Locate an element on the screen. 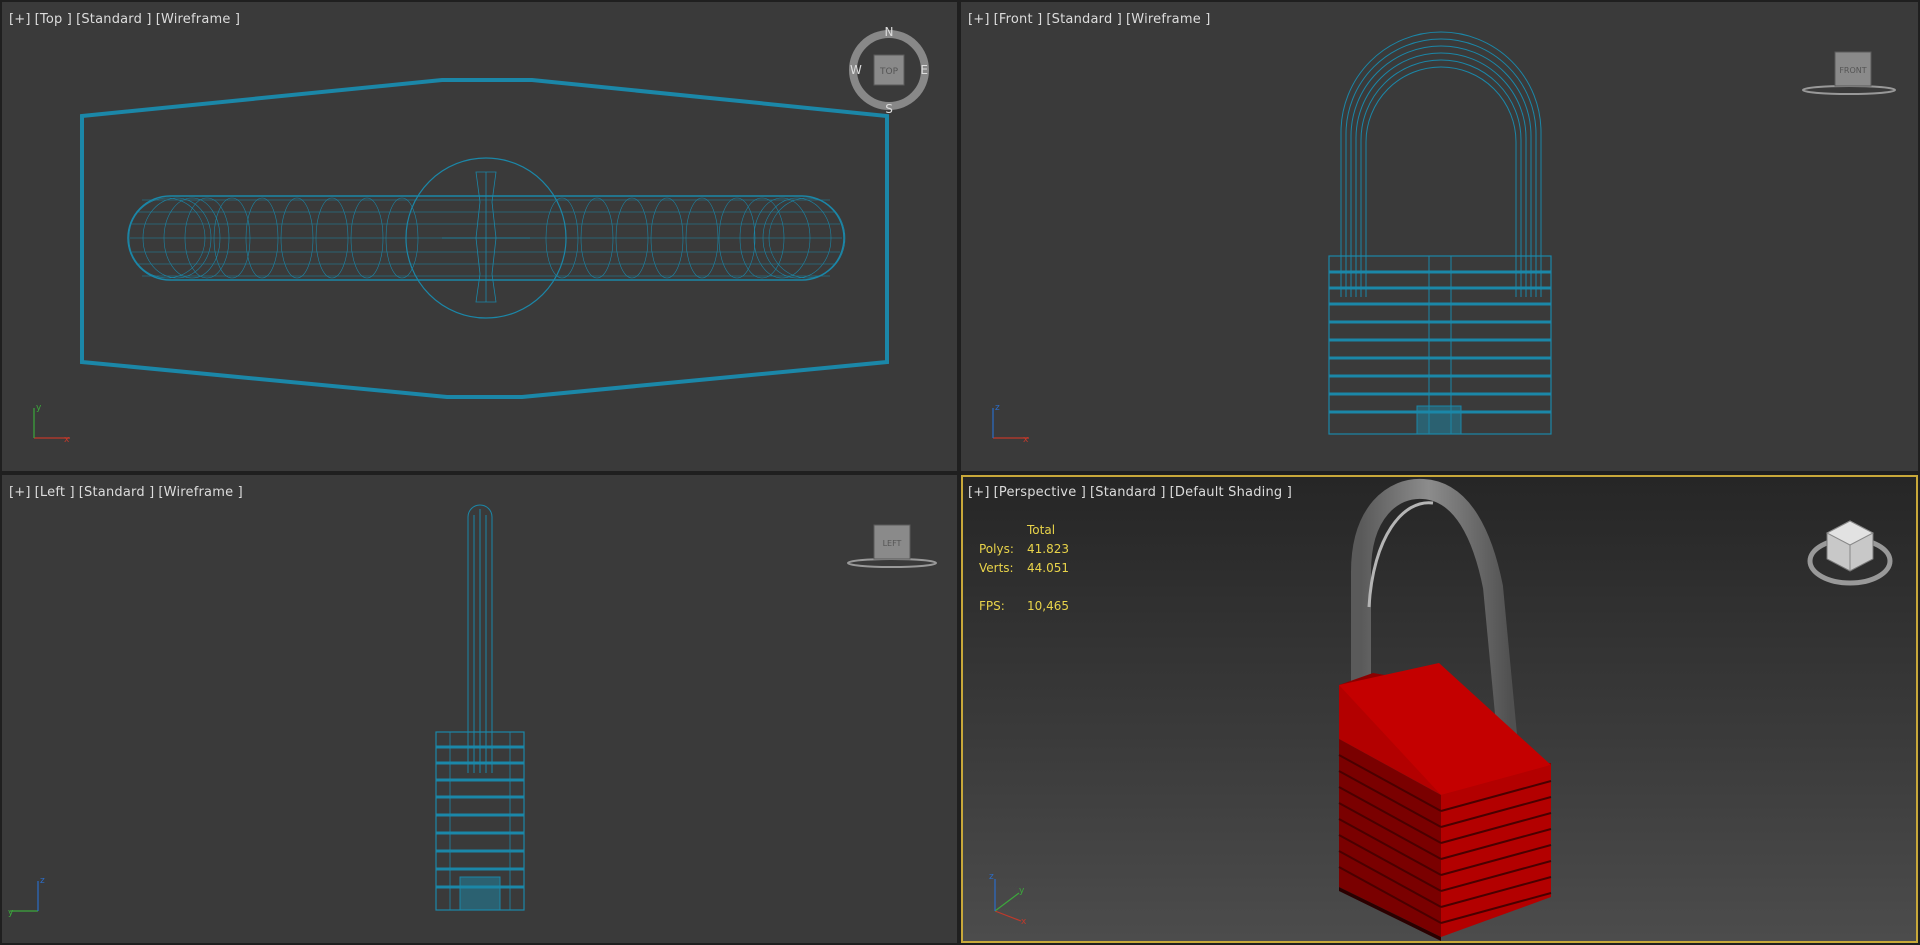 The height and width of the screenshot is (945, 1920). perspective-shaded-scene is located at coordinates (1445, 709).